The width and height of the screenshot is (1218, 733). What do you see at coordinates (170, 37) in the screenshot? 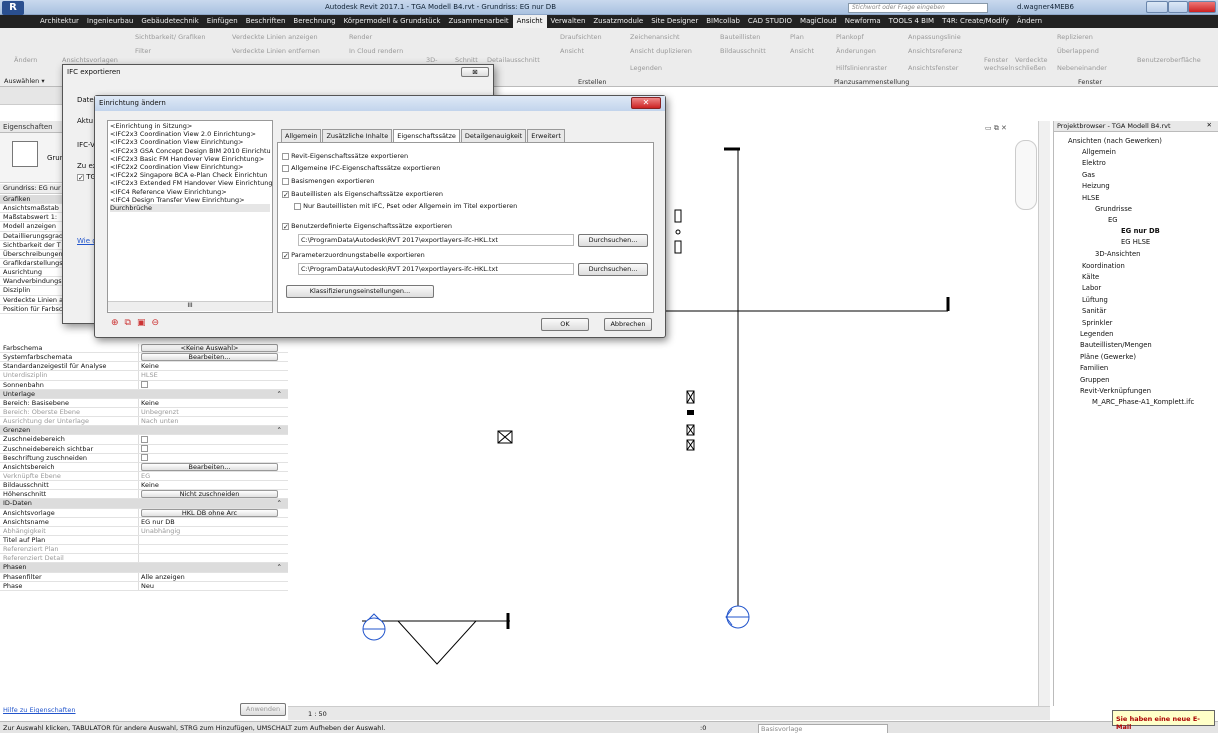
I see `ribbon-sichtbarkeit: Sichtbarkeit/ Grafiken` at bounding box center [170, 37].